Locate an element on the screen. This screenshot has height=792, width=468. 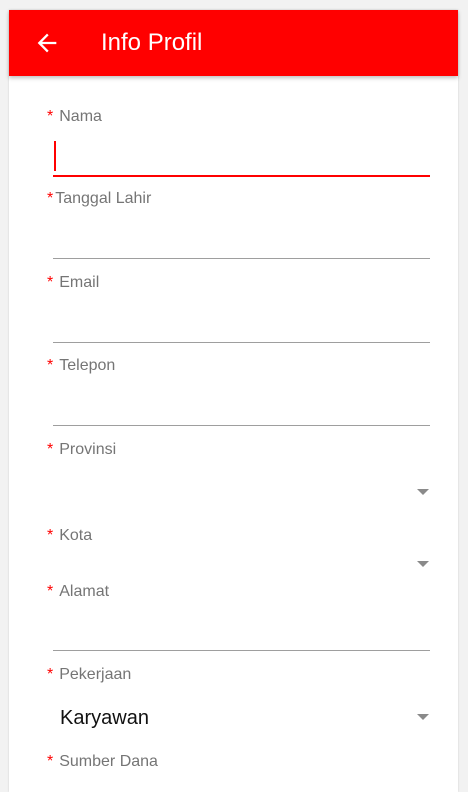
nama-label-text: Nama is located at coordinates (80, 116).